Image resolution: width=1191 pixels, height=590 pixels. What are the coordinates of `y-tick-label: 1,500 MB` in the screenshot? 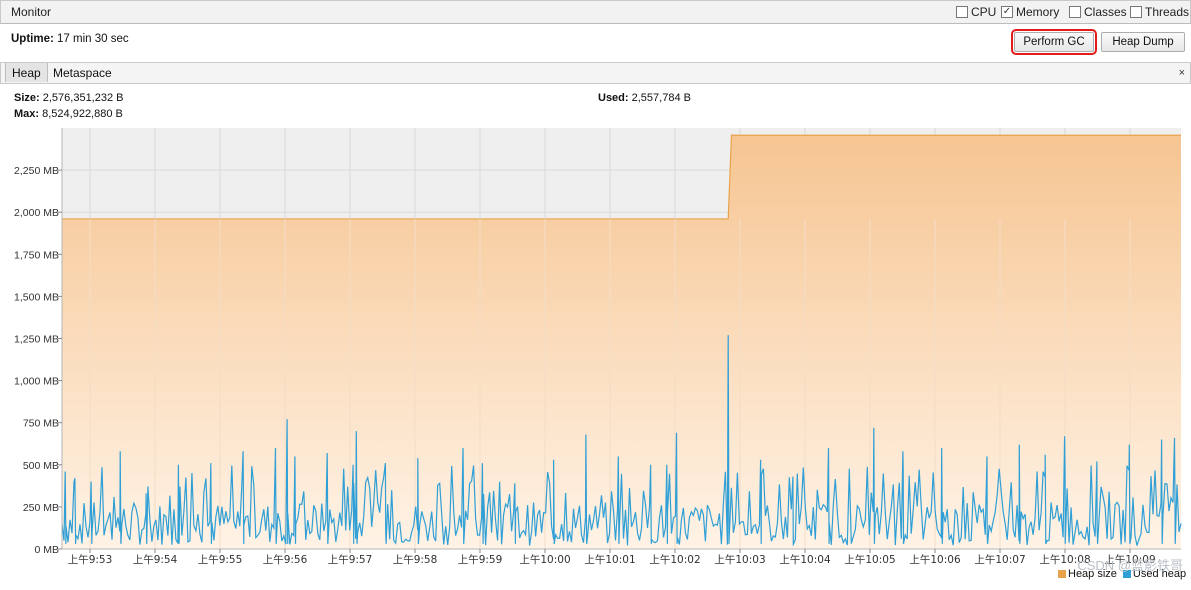 It's located at (36, 297).